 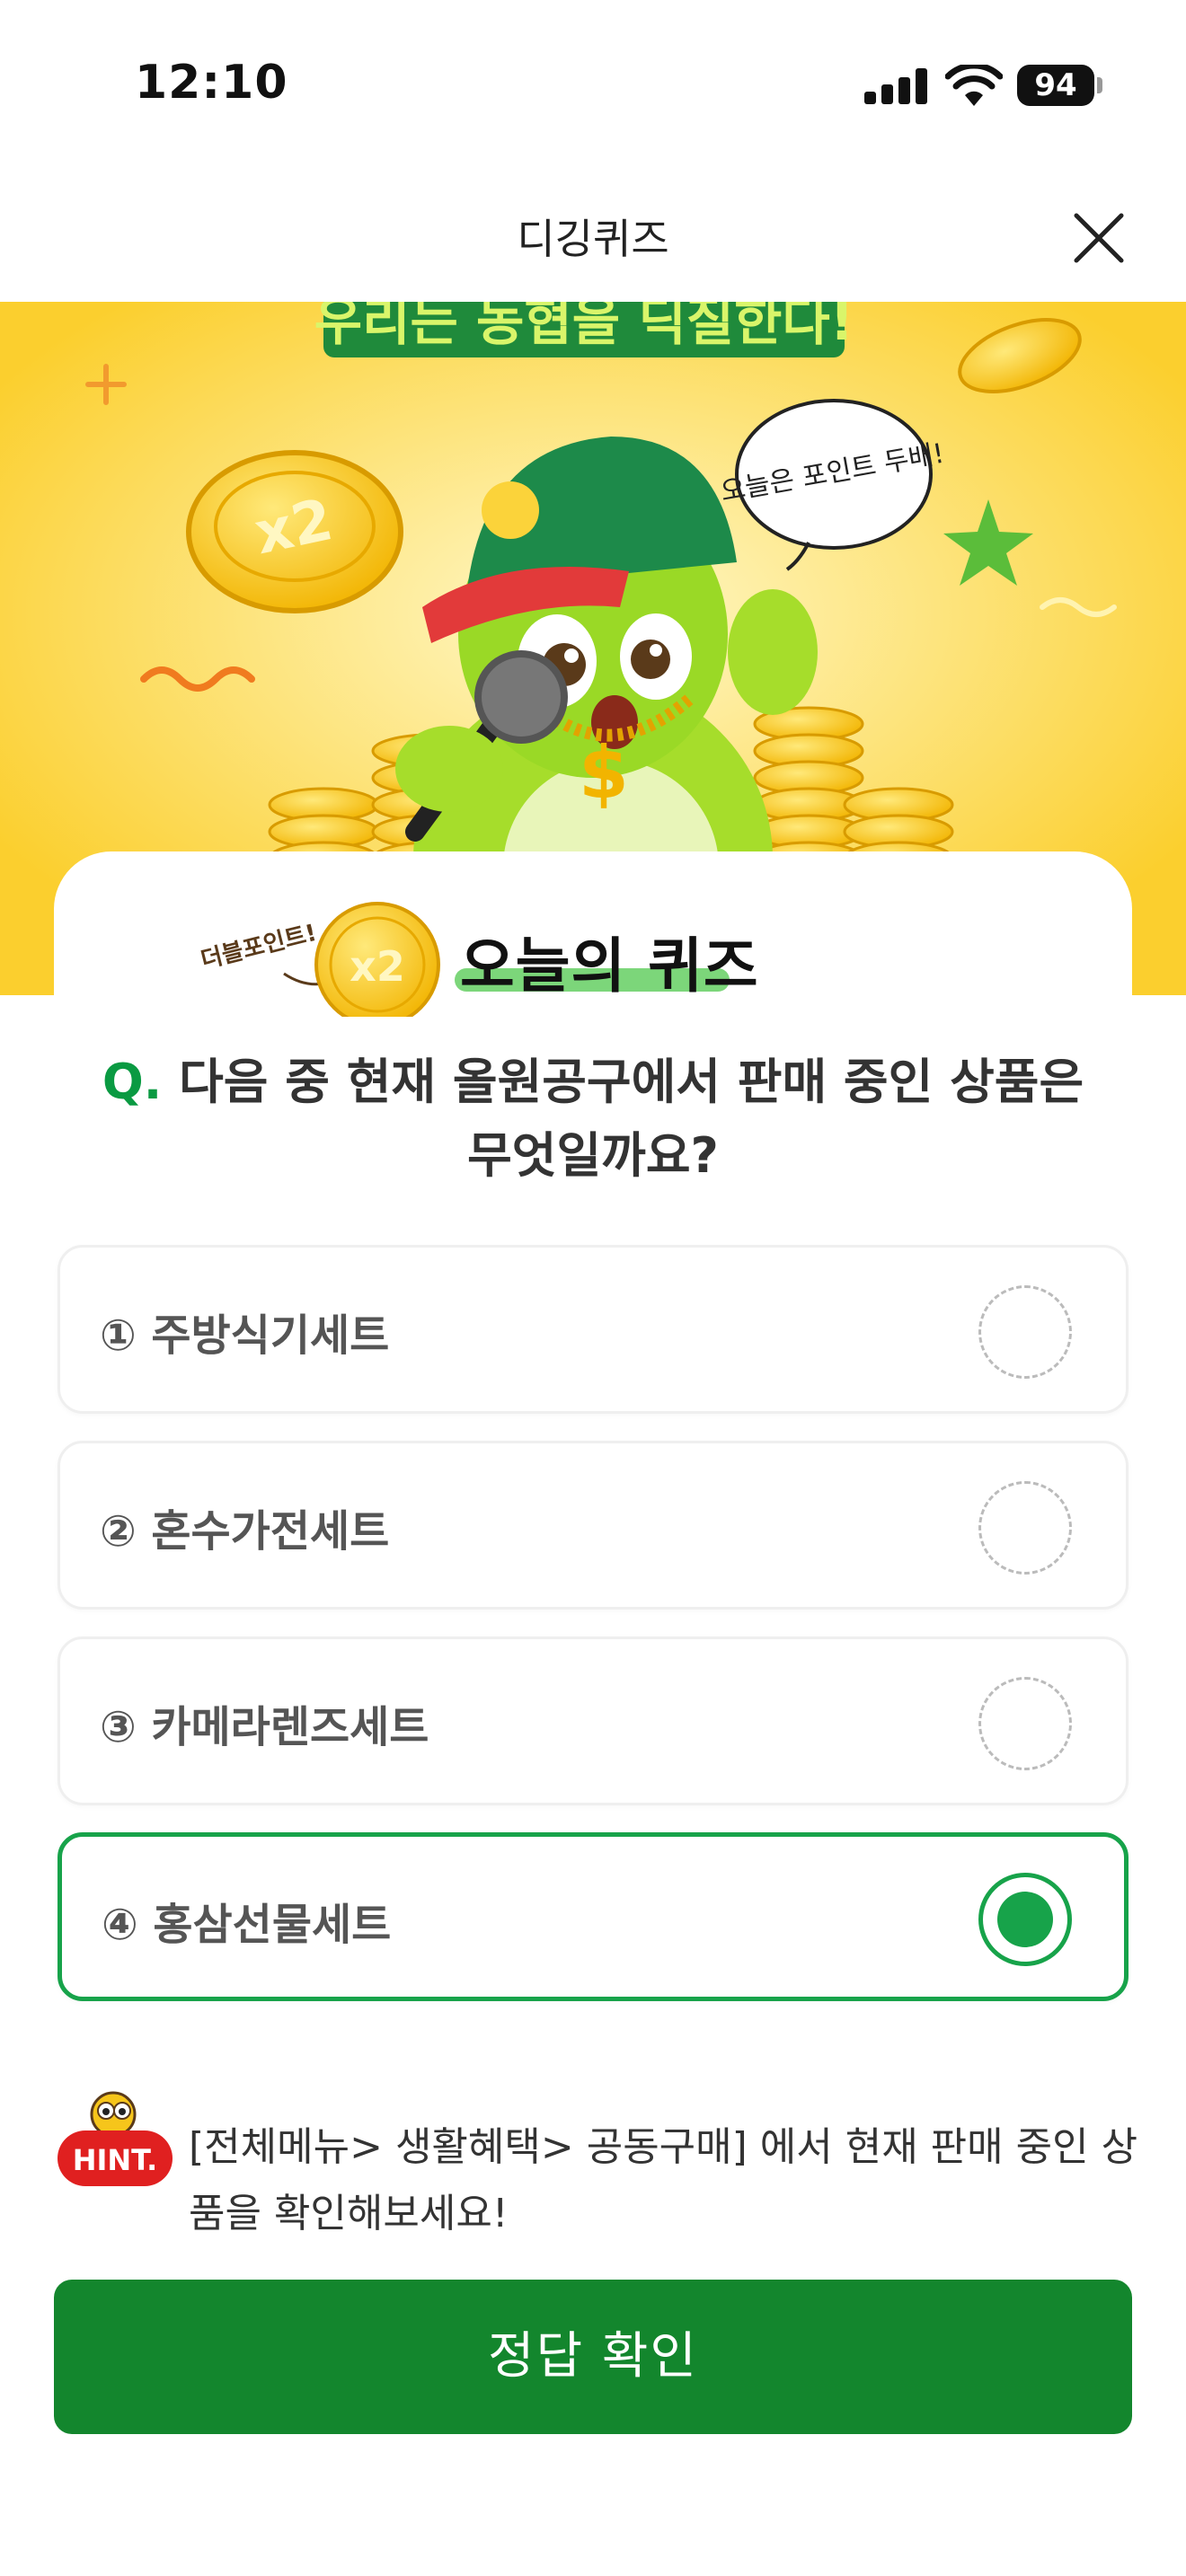 I want to click on status-bar: 12:10 94, so click(x=593, y=85).